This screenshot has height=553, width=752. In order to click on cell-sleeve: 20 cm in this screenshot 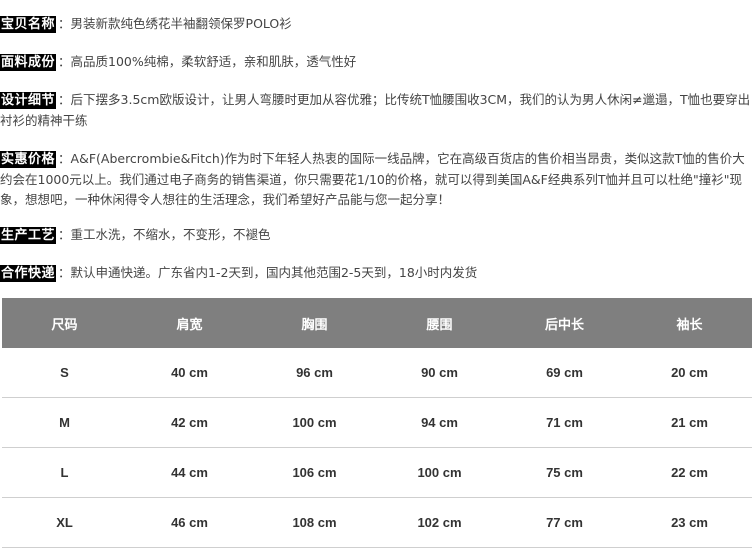, I will do `click(689, 373)`.